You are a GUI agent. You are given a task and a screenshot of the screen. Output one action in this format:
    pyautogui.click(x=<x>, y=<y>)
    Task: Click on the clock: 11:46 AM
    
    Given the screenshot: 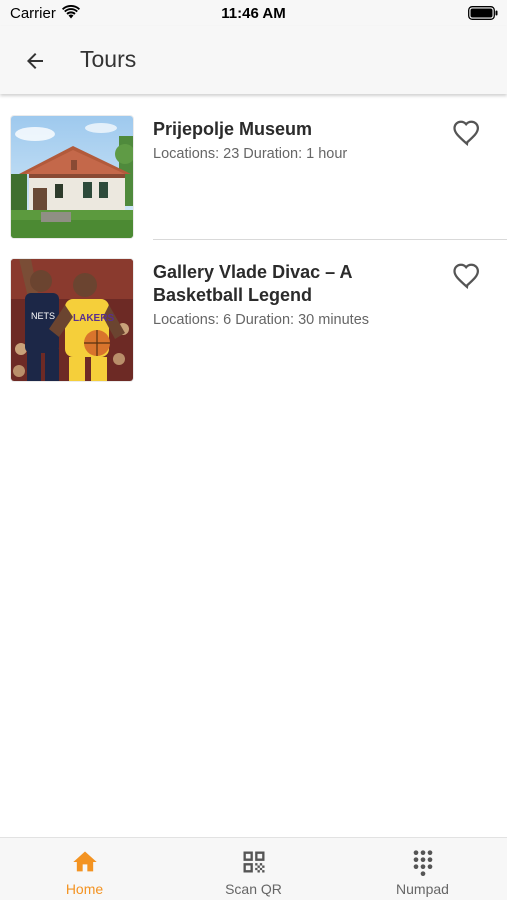 What is the action you would take?
    pyautogui.click(x=253, y=13)
    